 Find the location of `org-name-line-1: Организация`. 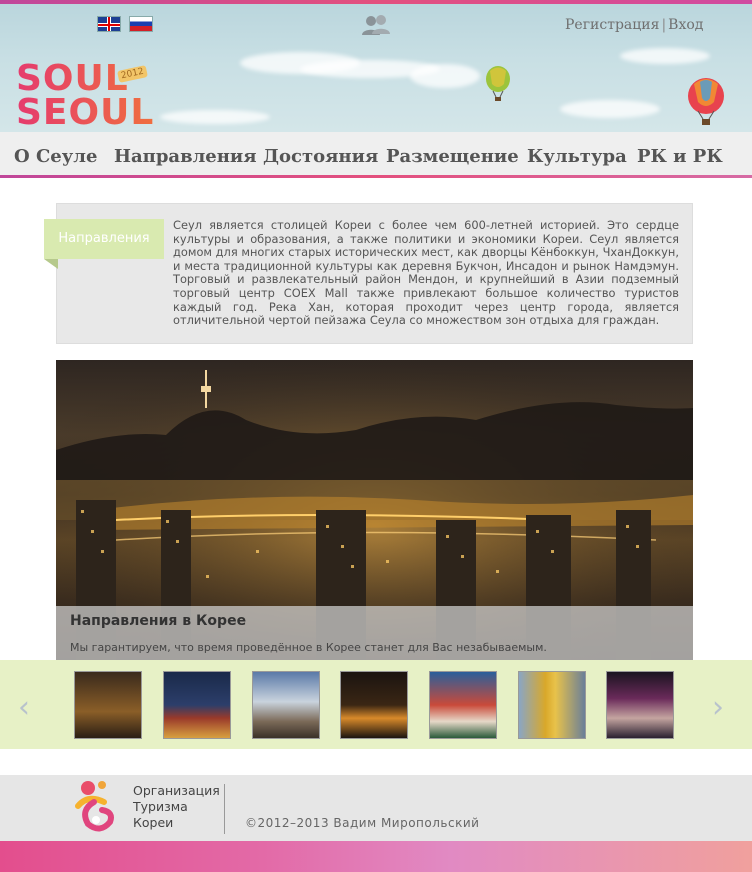

org-name-line-1: Организация is located at coordinates (176, 790).